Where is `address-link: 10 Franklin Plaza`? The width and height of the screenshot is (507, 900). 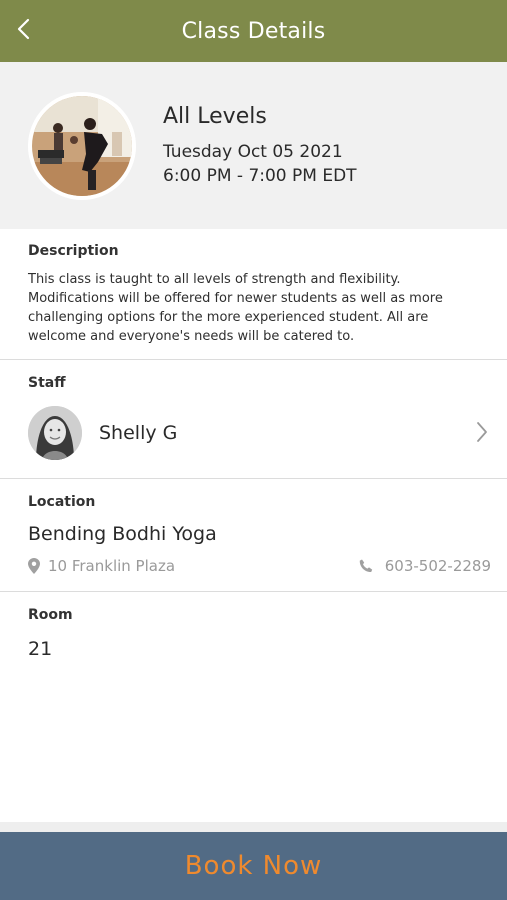
address-link: 10 Franklin Plaza is located at coordinates (101, 566).